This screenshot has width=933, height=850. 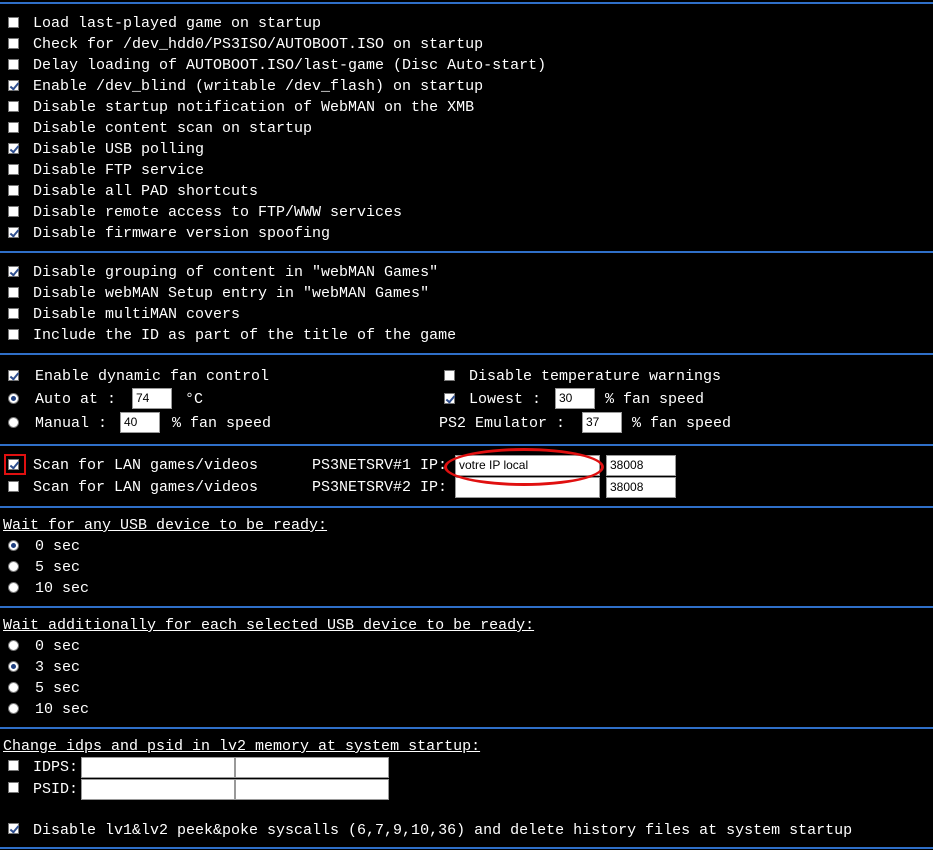 What do you see at coordinates (13, 422) in the screenshot?
I see `fan-manual-radio` at bounding box center [13, 422].